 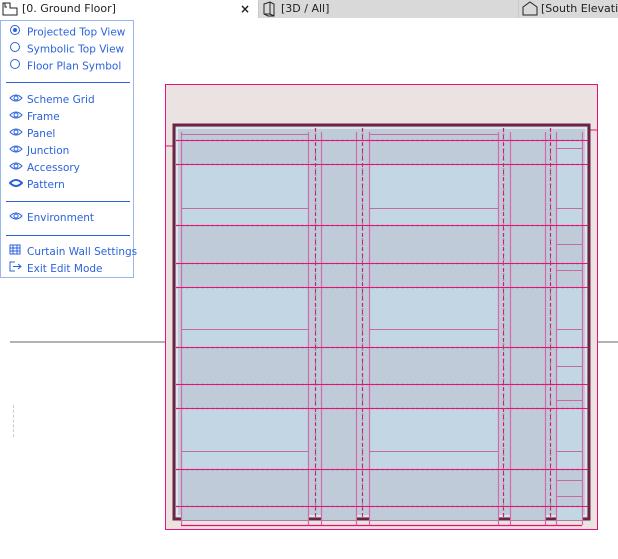 I want to click on menu-environment: Environment, so click(x=51, y=218).